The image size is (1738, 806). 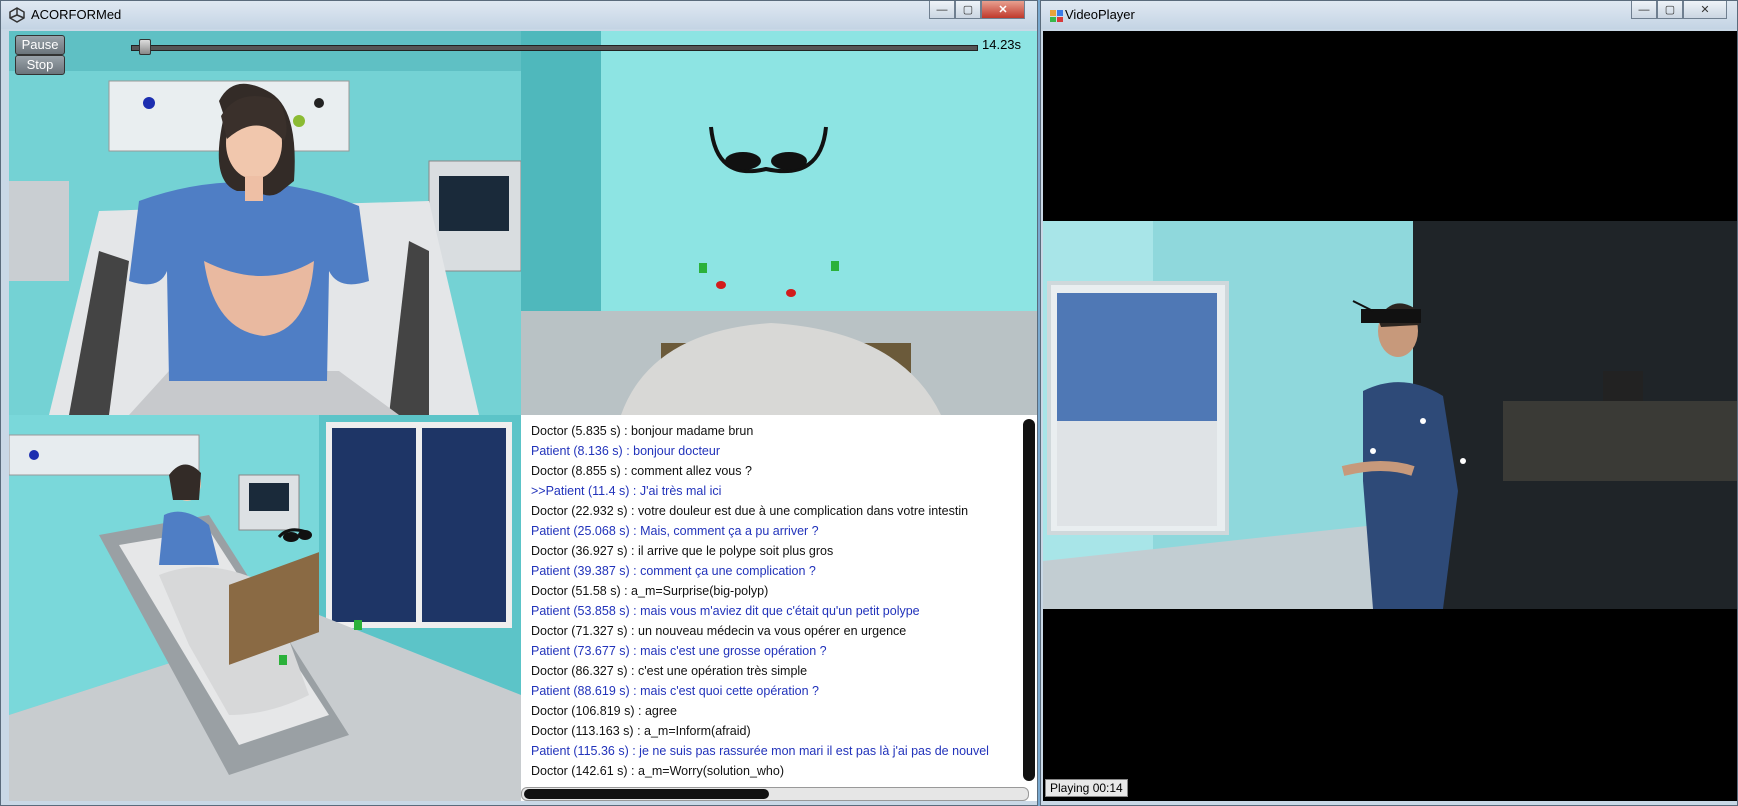 What do you see at coordinates (17, 15) in the screenshot?
I see `unity-icon` at bounding box center [17, 15].